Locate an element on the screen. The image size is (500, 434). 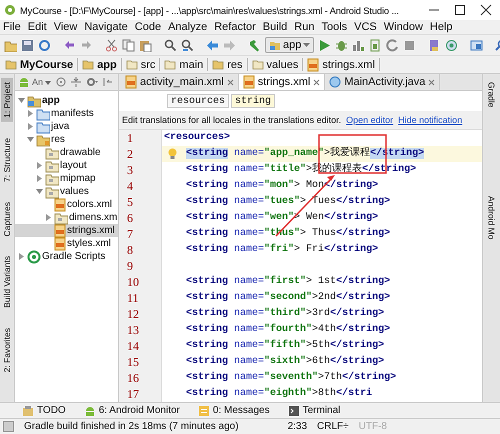
tree-item: drawable is located at coordinates (66, 152).